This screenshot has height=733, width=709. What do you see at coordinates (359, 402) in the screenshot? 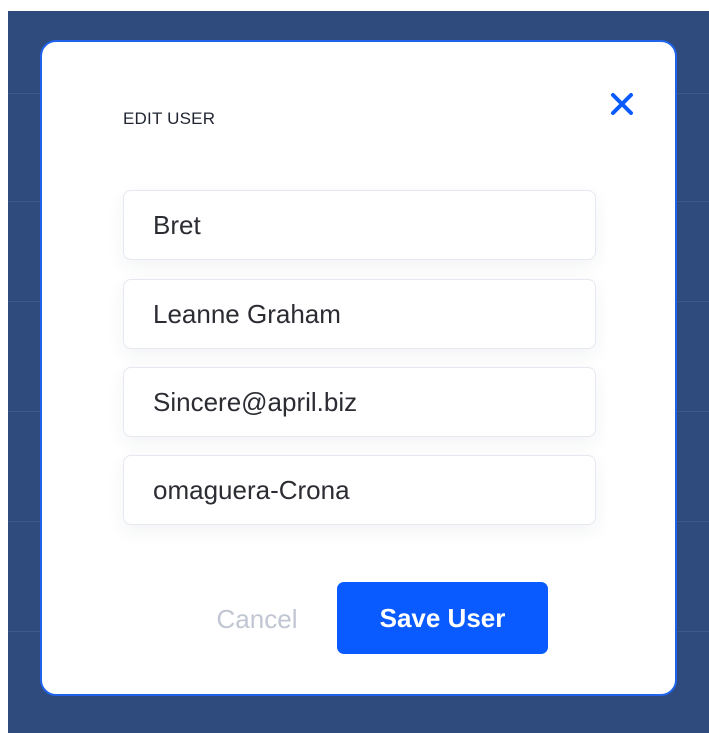
I see `email-input` at bounding box center [359, 402].